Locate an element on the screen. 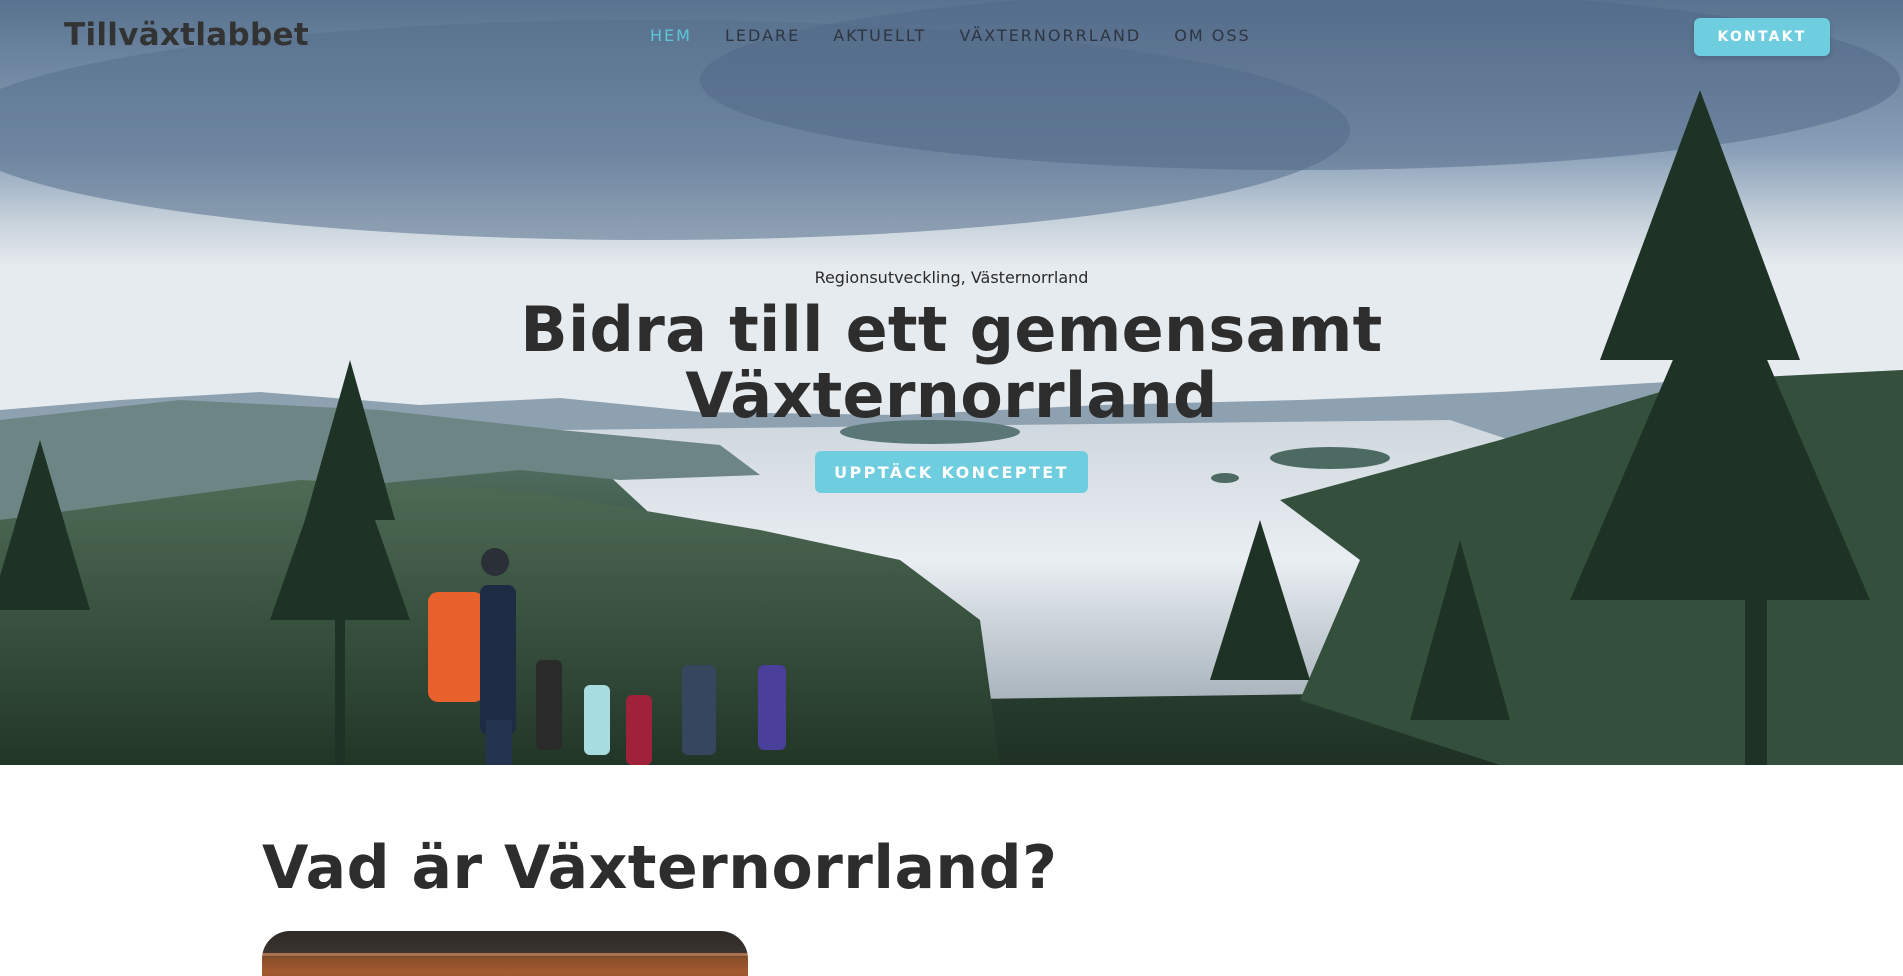  nav-item-aktuellt: AKTUELLT is located at coordinates (879, 35).